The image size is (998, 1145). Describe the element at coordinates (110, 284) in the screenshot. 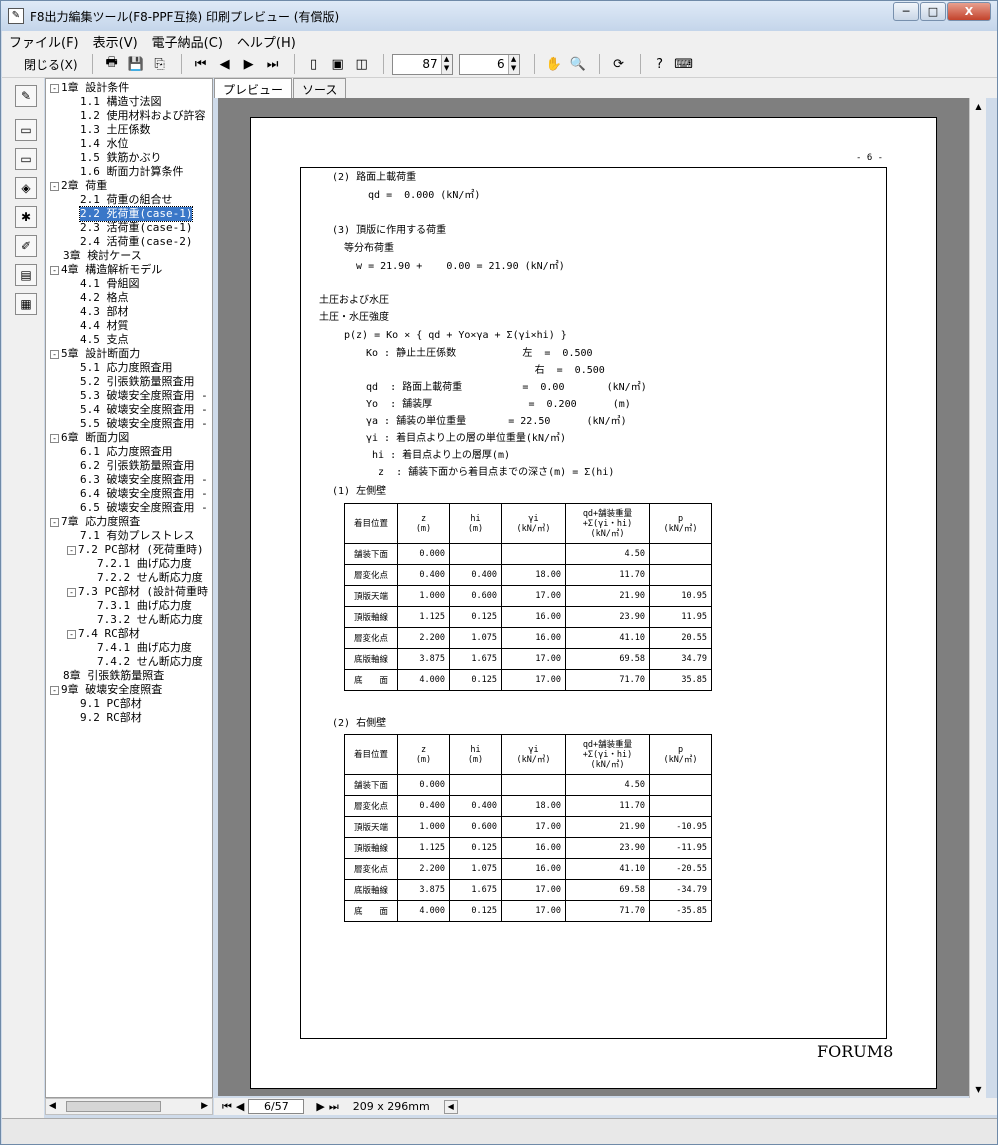

I see `tree-item: 4.1 骨組図` at that location.